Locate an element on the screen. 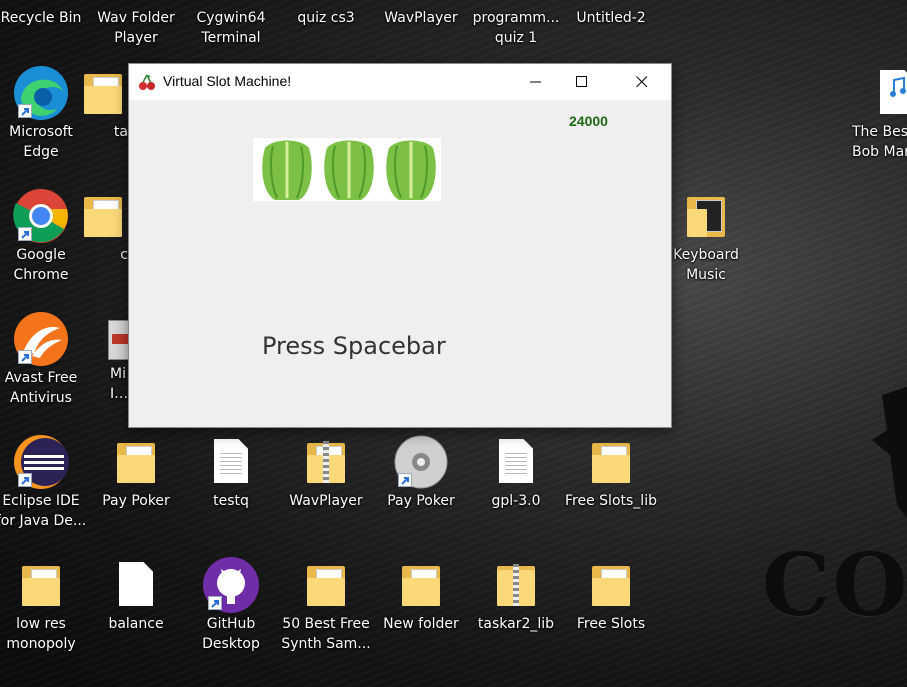 The image size is (907, 687). close-button is located at coordinates (642, 82).